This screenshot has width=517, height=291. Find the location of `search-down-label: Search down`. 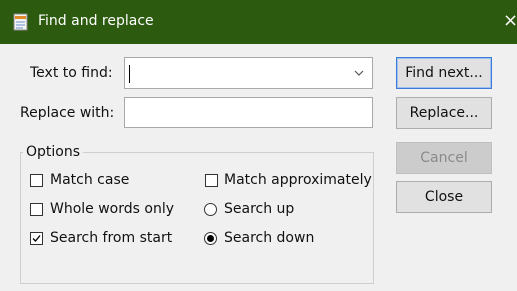

search-down-label: Search down is located at coordinates (269, 238).